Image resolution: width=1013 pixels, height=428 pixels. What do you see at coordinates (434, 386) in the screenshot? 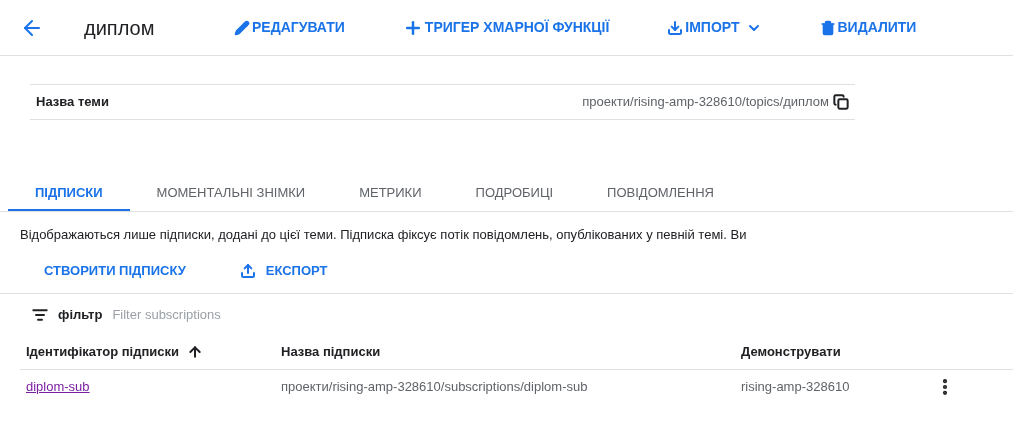
I see `table-cell: проекти/rising-amp-328610/subscriptions/diplom-sub` at bounding box center [434, 386].